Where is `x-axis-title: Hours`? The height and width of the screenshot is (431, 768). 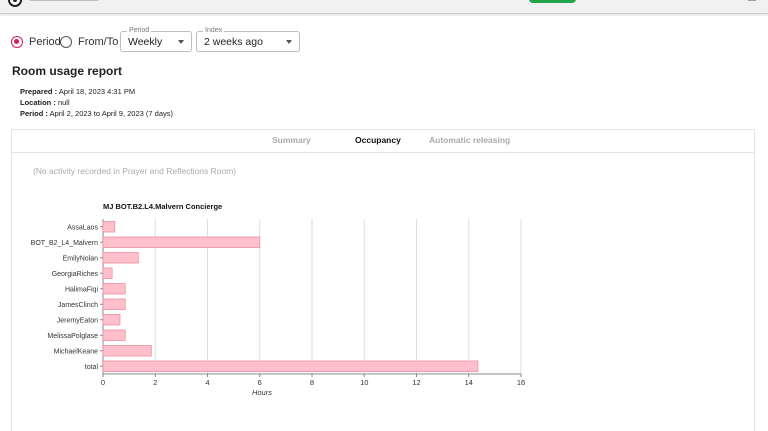
x-axis-title: Hours is located at coordinates (262, 392).